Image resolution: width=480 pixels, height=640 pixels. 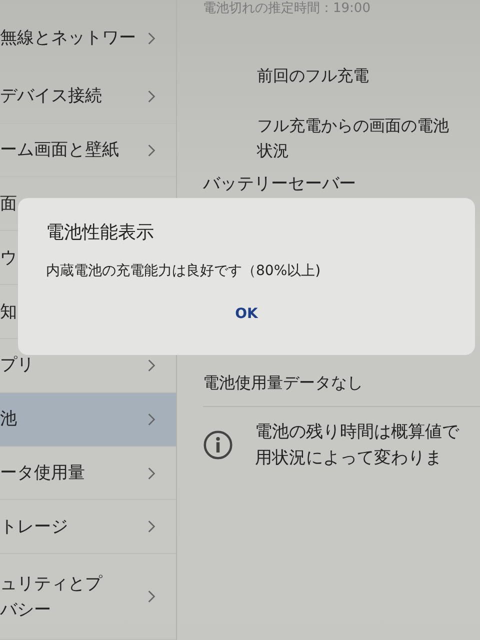 I want to click on screen-usage-item: フル充電からの画面の電池 状況, so click(x=353, y=138).